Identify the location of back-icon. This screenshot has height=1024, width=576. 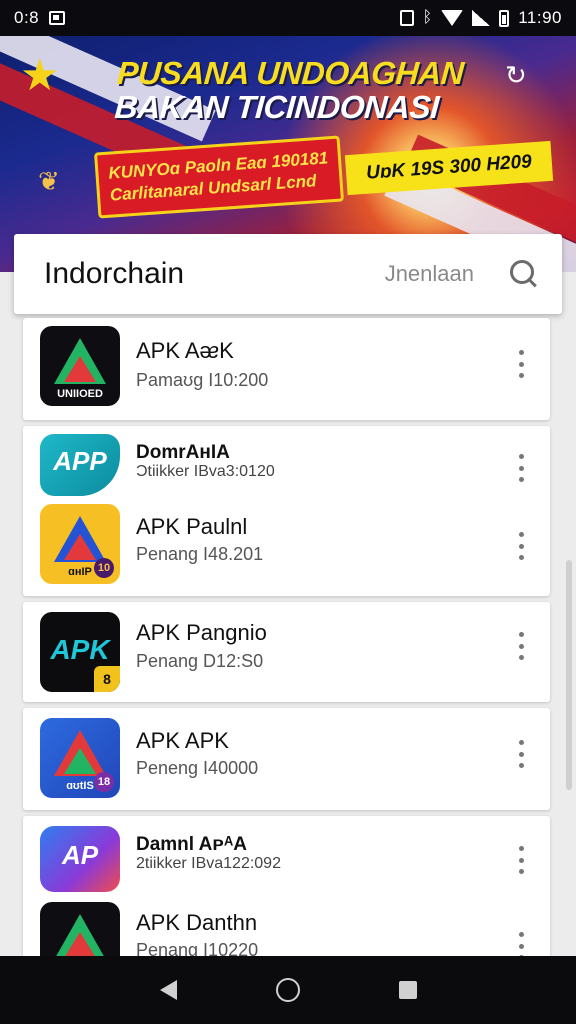
(168, 990).